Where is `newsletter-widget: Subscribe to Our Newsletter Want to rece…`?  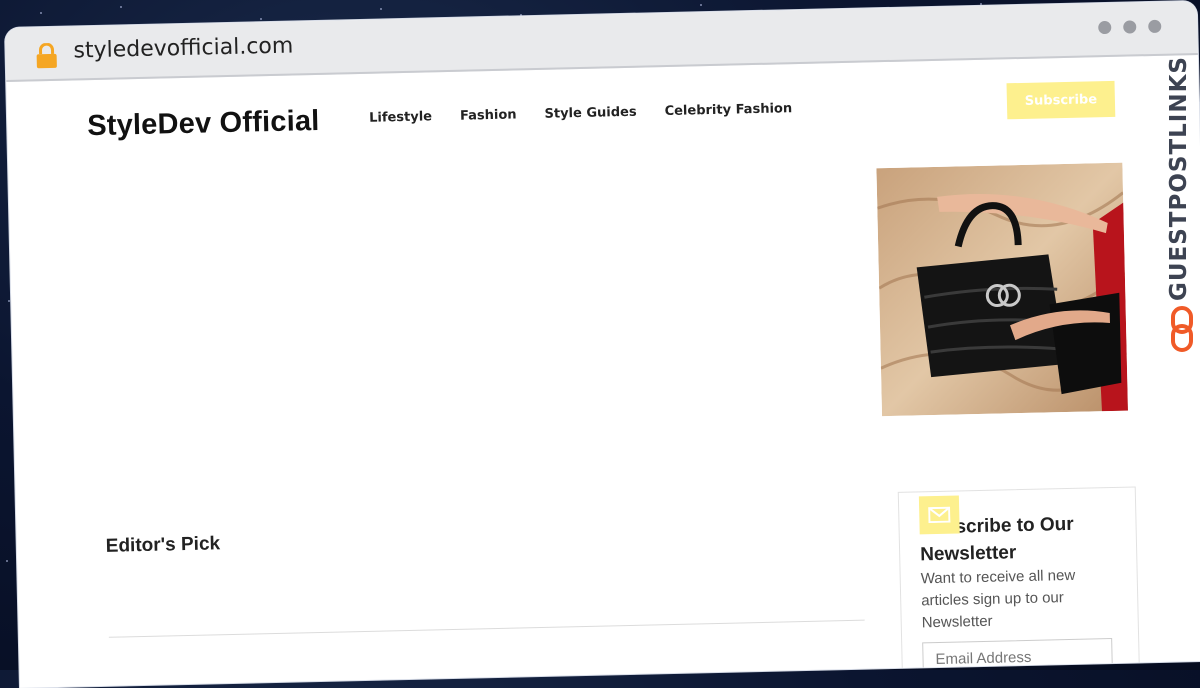
newsletter-widget: Subscribe to Our Newsletter Want to rece… is located at coordinates (1019, 587).